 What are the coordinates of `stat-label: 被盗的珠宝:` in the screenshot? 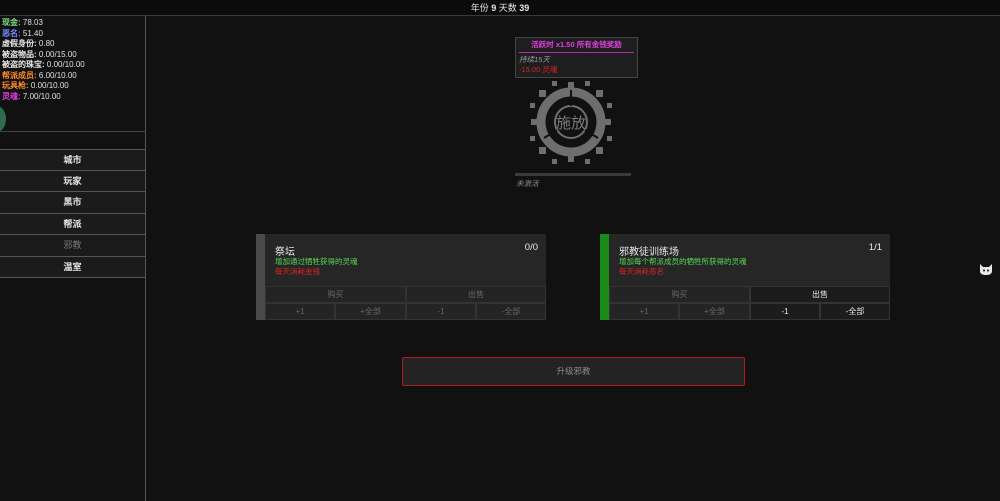 It's located at (23, 64).